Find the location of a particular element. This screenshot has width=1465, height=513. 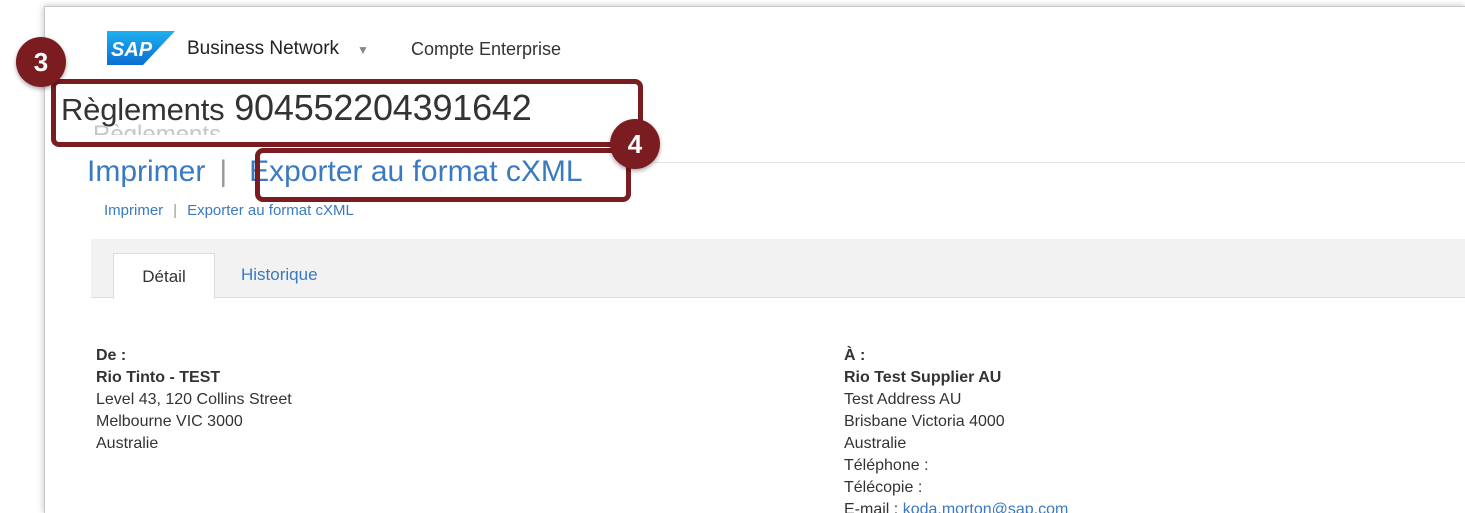

callout-badge-3: 3 is located at coordinates (41, 62).